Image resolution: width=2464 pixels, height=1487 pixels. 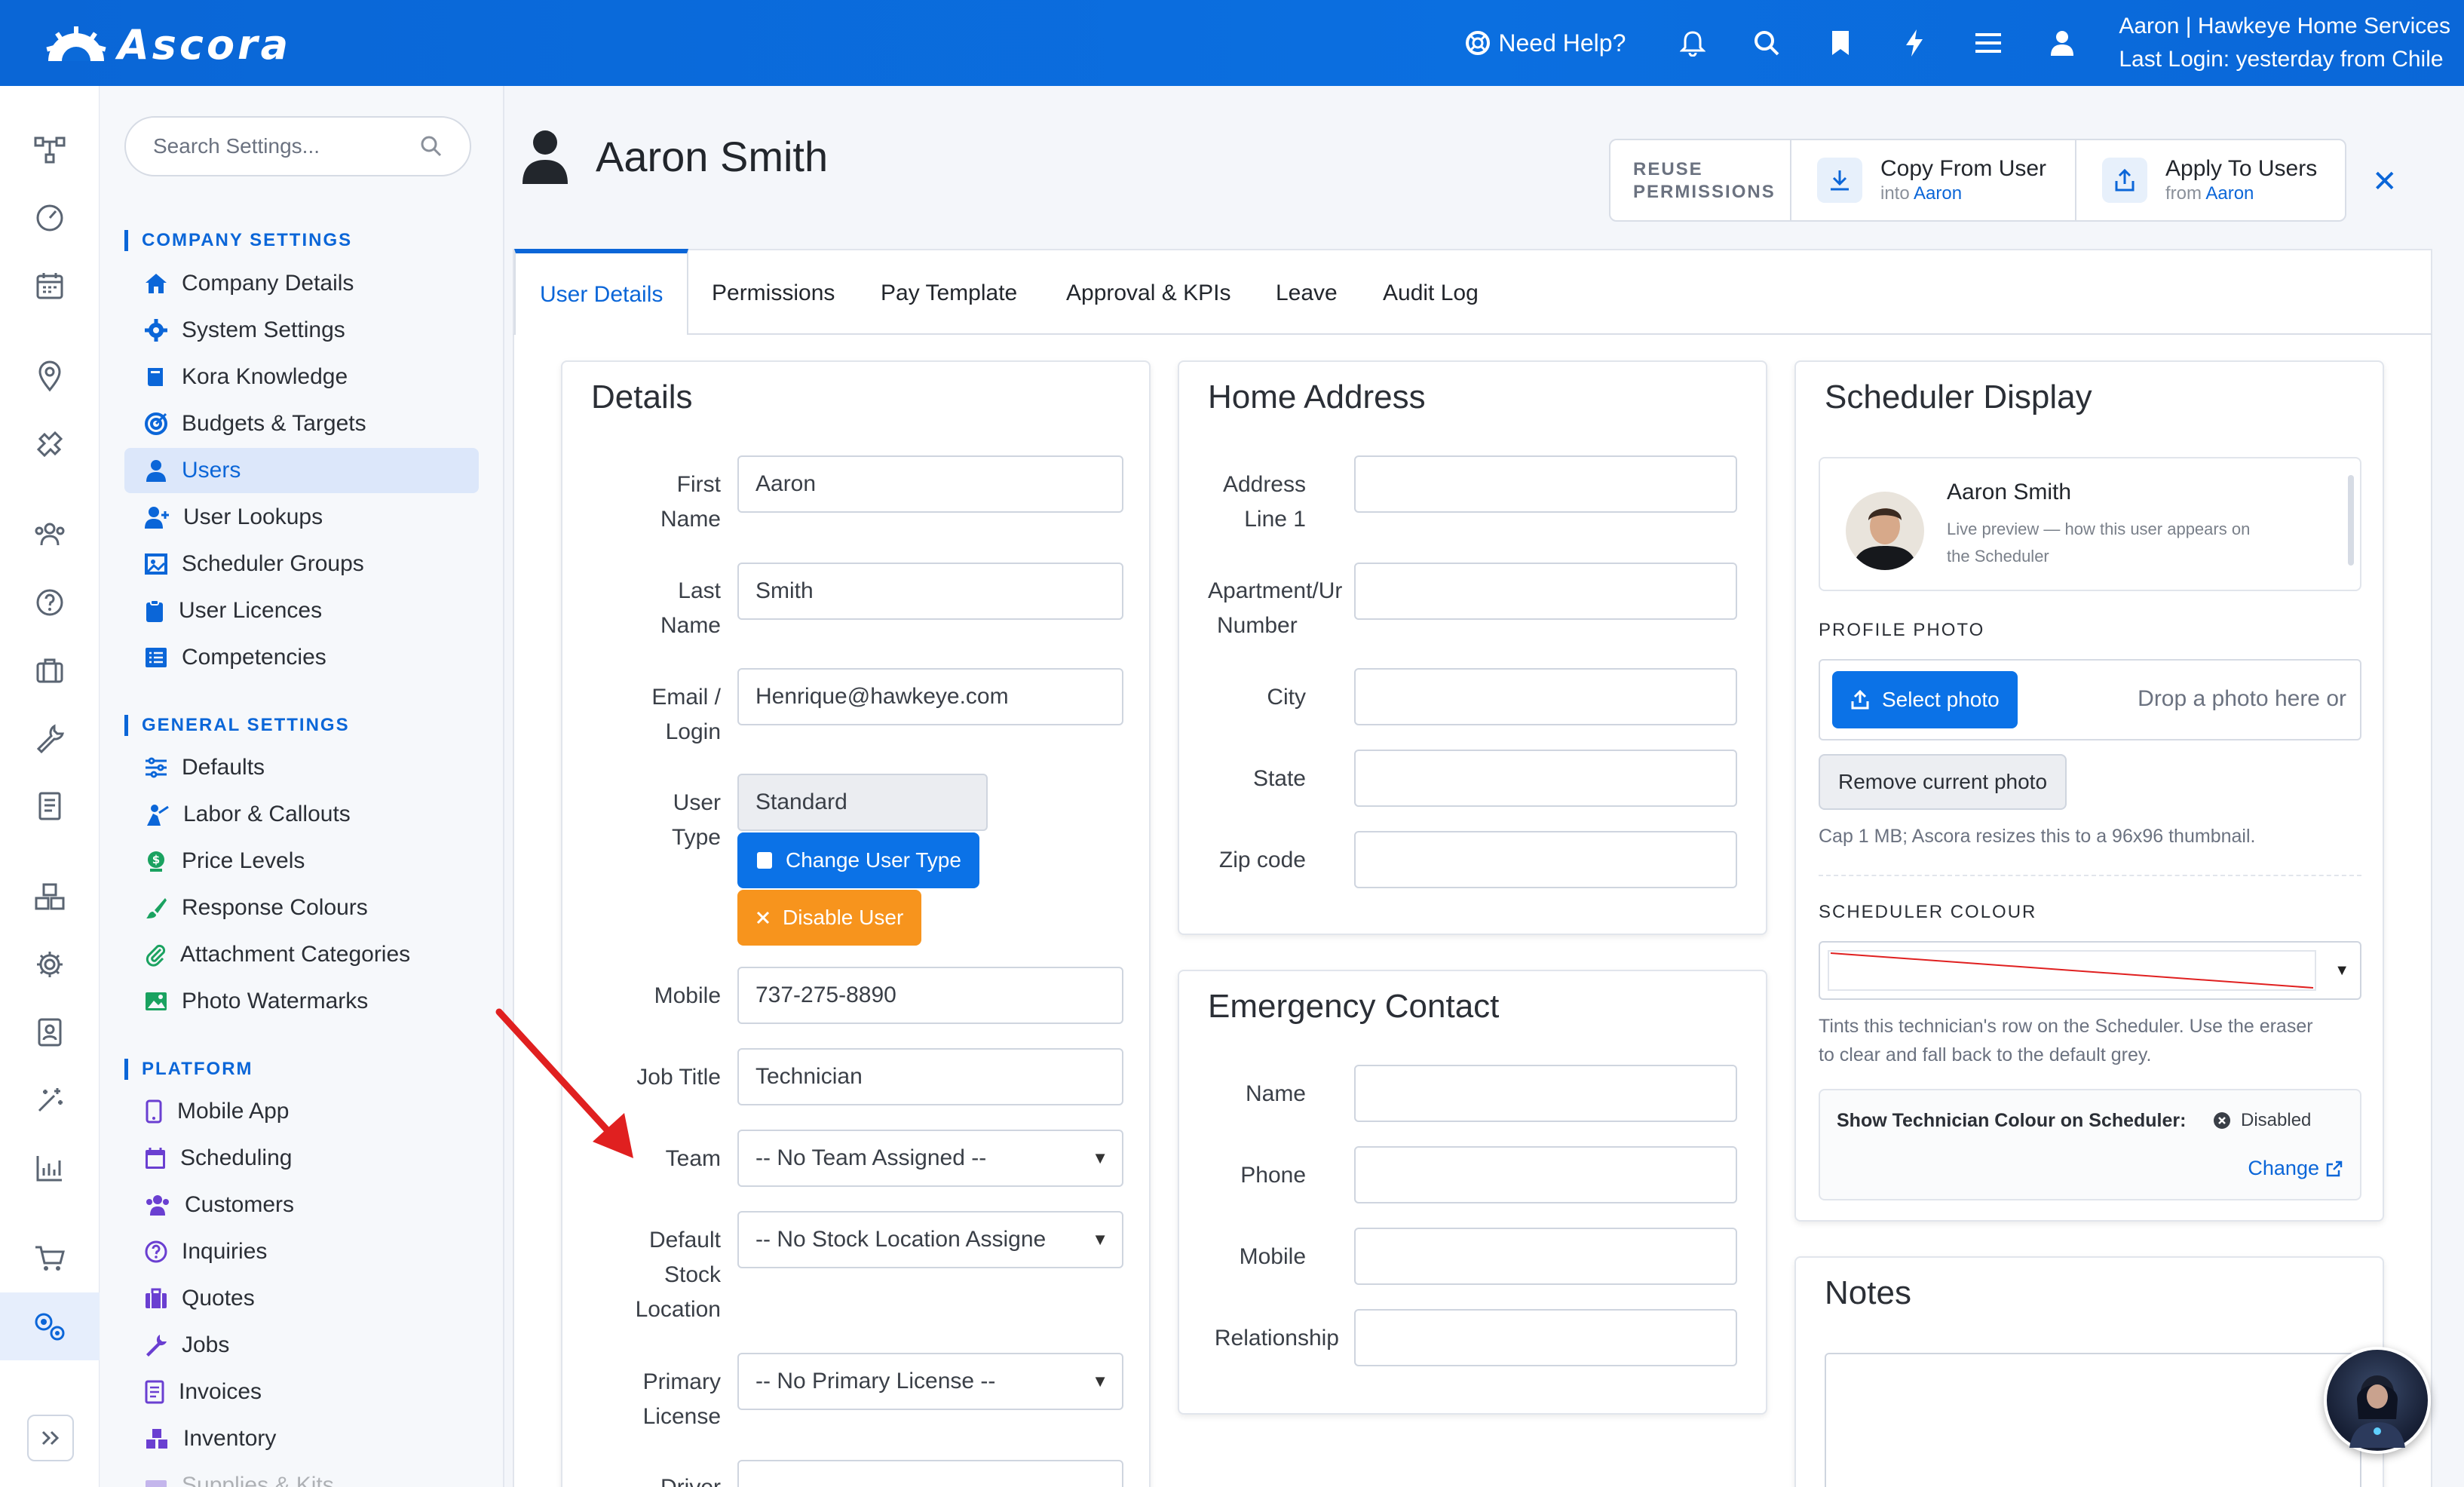 I want to click on rail-inventory, so click(x=50, y=897).